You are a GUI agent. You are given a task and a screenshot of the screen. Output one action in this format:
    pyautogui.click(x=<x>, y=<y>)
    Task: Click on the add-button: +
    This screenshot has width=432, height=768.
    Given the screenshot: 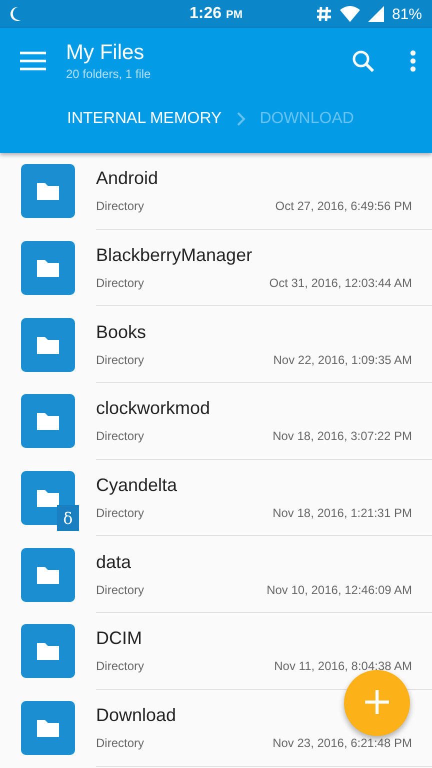 What is the action you would take?
    pyautogui.click(x=377, y=703)
    